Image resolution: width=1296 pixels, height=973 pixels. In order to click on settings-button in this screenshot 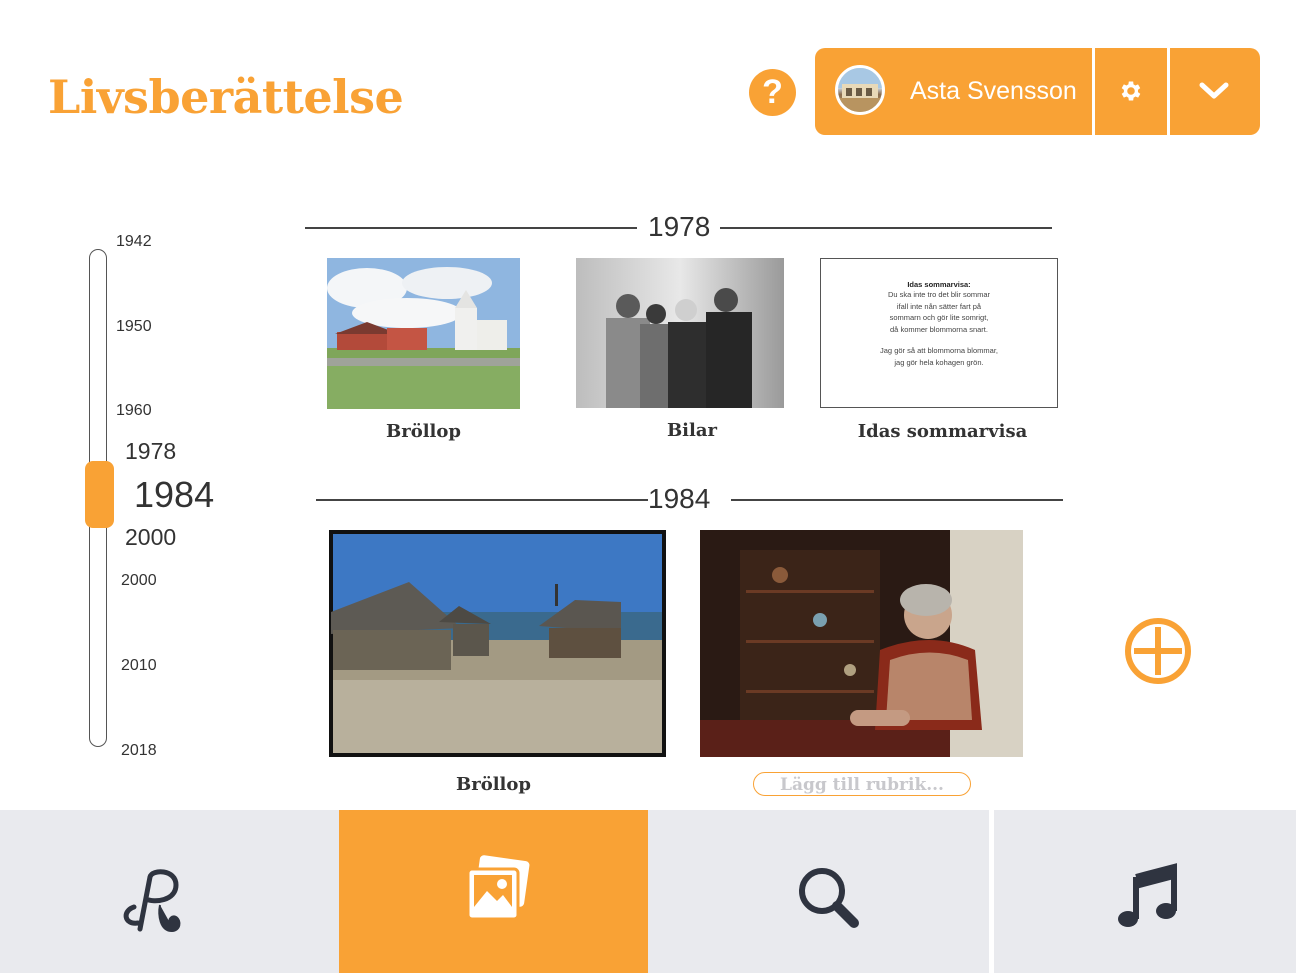, I will do `click(1131, 91)`.